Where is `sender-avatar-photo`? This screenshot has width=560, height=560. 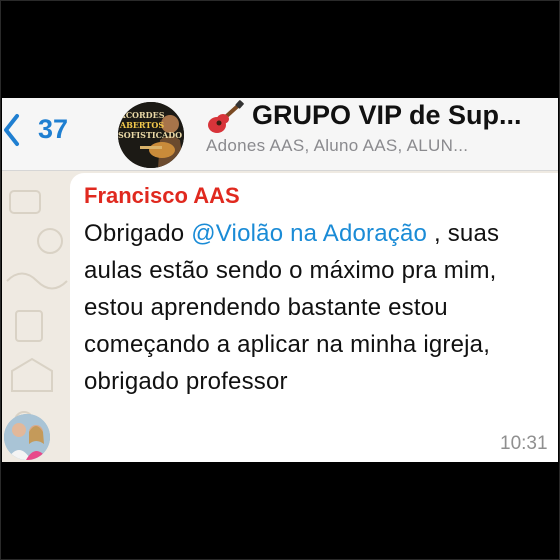 sender-avatar-photo is located at coordinates (27, 437).